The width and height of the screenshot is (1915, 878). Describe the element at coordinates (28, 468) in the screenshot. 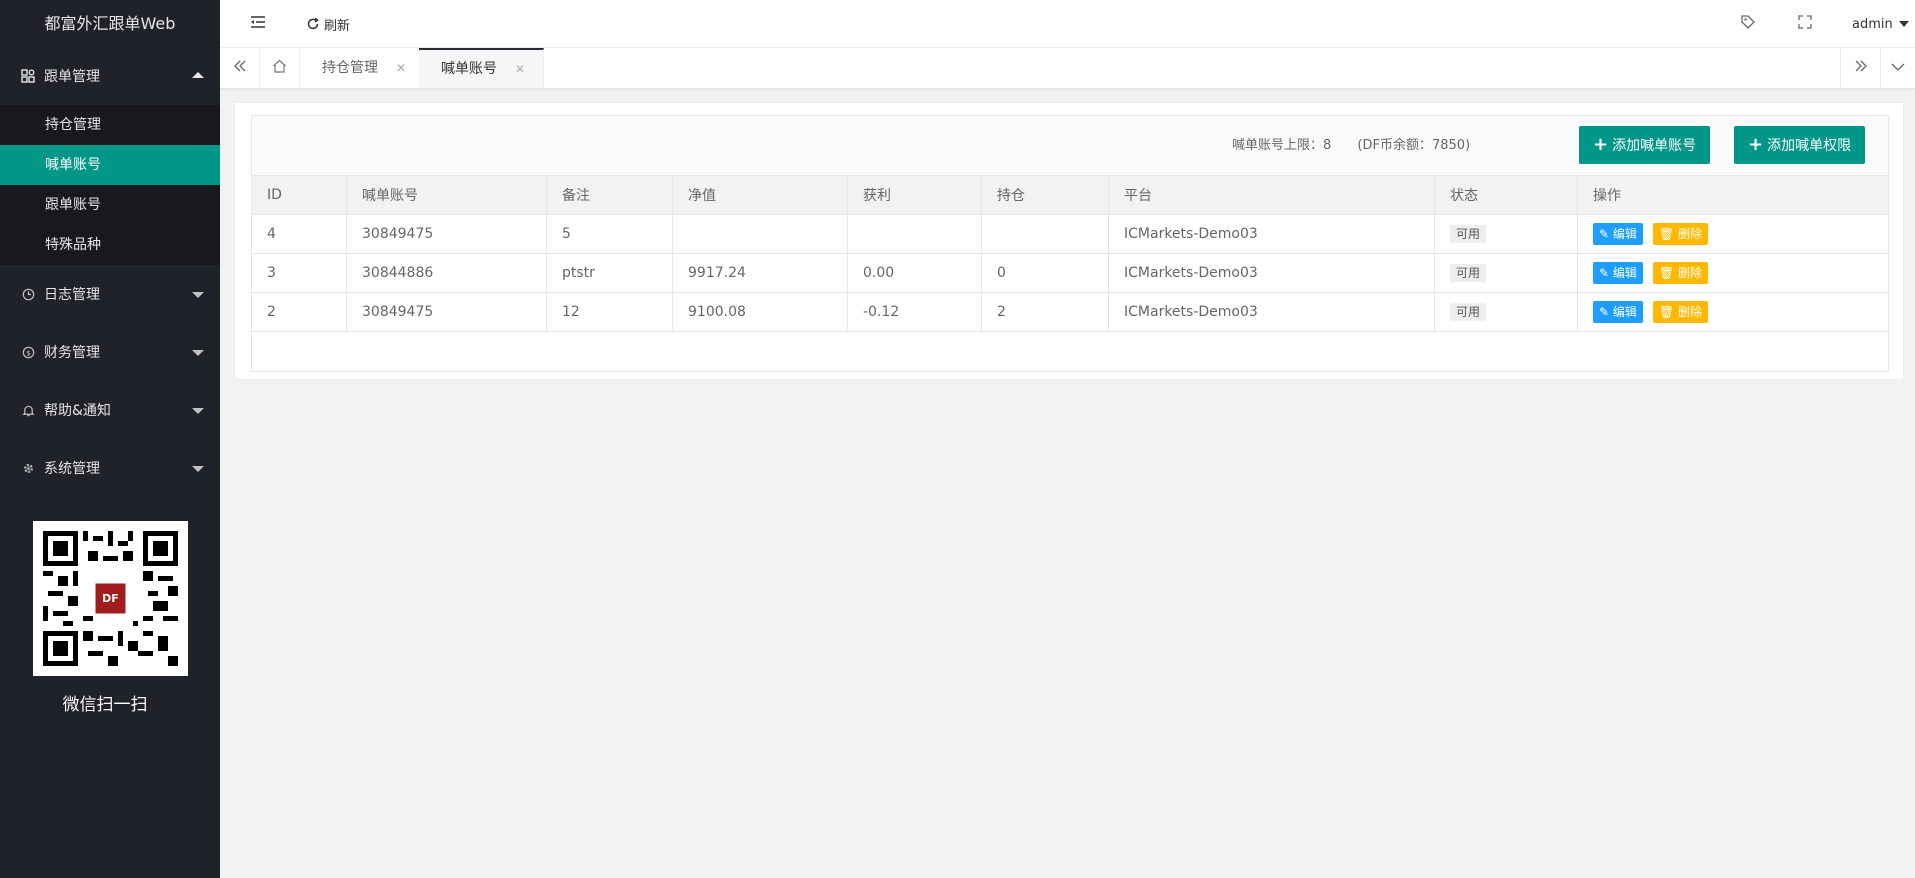

I see `gear-icon` at that location.